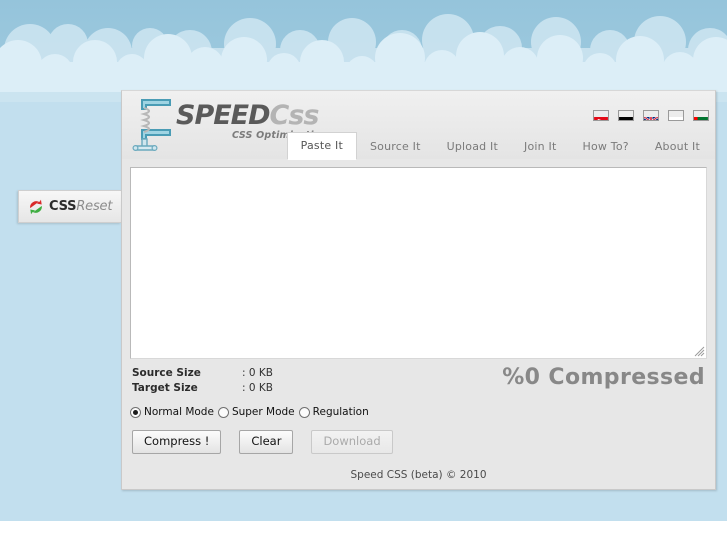 This screenshot has width=727, height=545. What do you see at coordinates (418, 442) in the screenshot?
I see `action-buttons: Compress ! Clear Download` at bounding box center [418, 442].